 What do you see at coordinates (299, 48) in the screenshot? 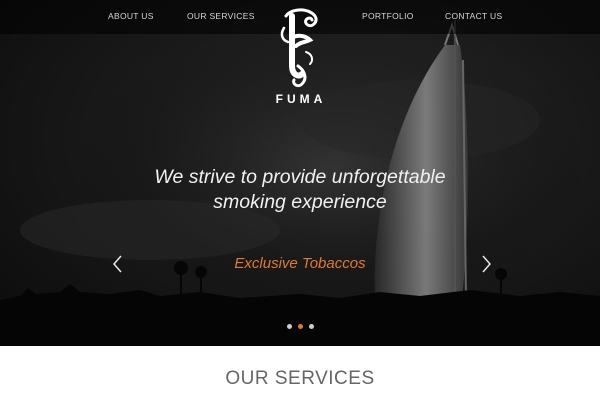
I see `smoke-f-logo-icon` at bounding box center [299, 48].